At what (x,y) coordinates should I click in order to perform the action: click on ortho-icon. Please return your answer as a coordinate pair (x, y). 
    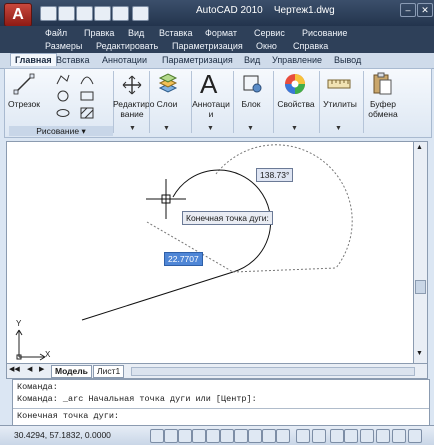
    Looking at the image, I should click on (185, 436).